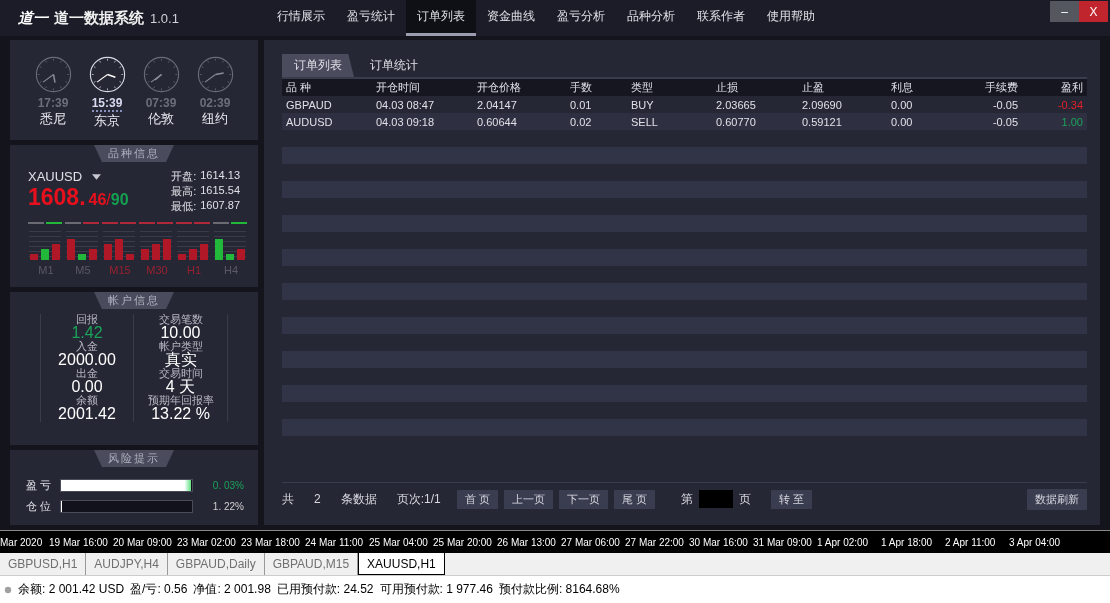  What do you see at coordinates (87, 319) in the screenshot?
I see `account-label: 回报` at bounding box center [87, 319].